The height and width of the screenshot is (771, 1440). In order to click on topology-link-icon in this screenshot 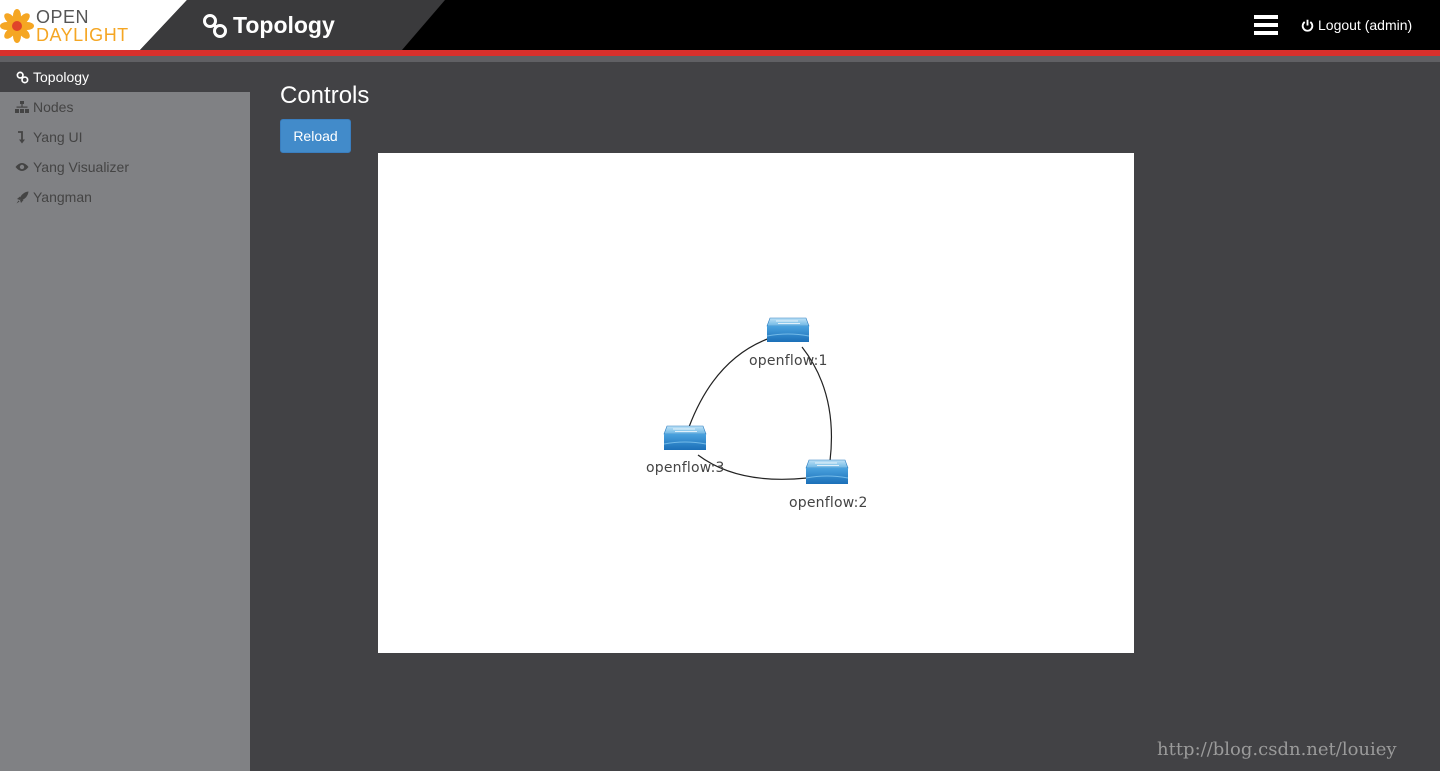, I will do `click(215, 26)`.